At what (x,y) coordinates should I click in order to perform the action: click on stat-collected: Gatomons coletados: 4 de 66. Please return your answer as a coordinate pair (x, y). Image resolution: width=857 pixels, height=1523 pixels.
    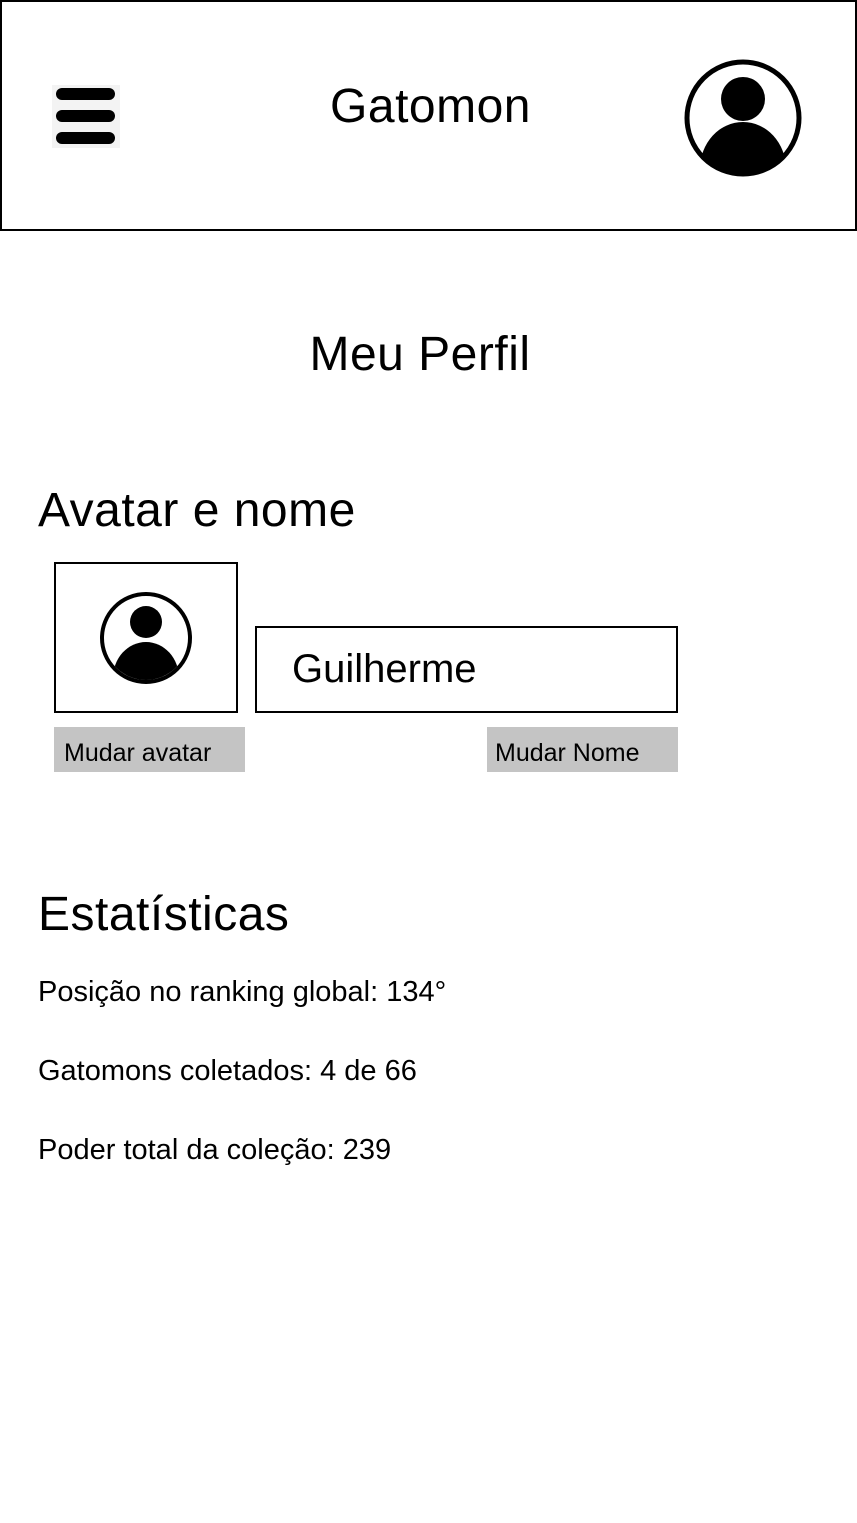
    Looking at the image, I should click on (227, 1071).